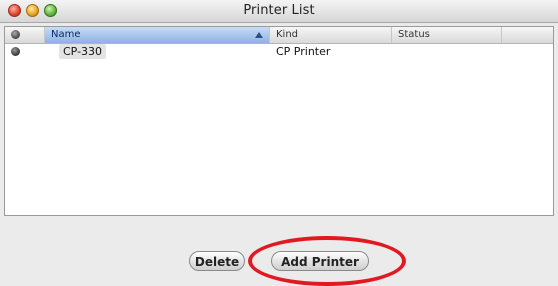 This screenshot has height=286, width=558. Describe the element at coordinates (217, 261) in the screenshot. I see `delete-button: Delete` at that location.